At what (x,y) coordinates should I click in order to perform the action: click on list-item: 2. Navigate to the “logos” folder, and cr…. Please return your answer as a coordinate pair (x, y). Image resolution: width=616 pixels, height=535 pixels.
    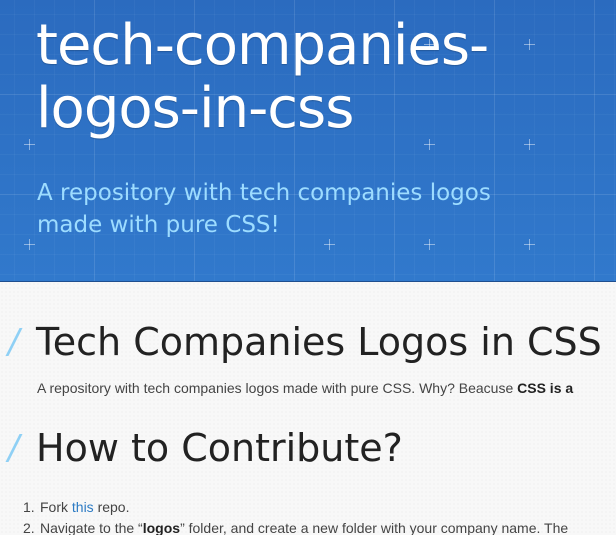
    Looking at the image, I should click on (295, 526).